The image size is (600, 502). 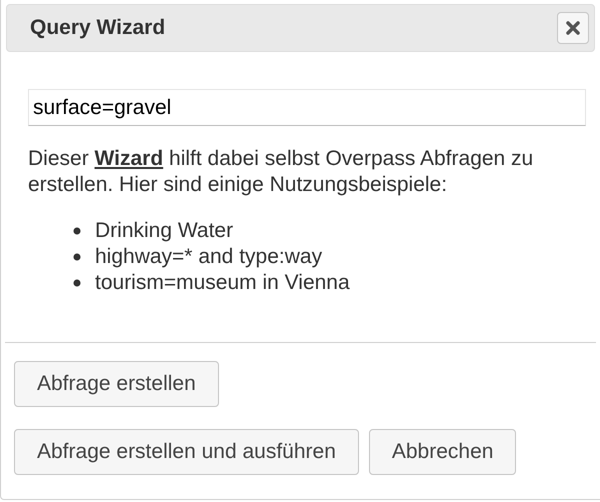 I want to click on description-text: Dieser Wizard hilft dabei selbst Overpass Abfragen zu erstellen. Hier sind einige Nutzungsbeispiele:, so click(x=281, y=172).